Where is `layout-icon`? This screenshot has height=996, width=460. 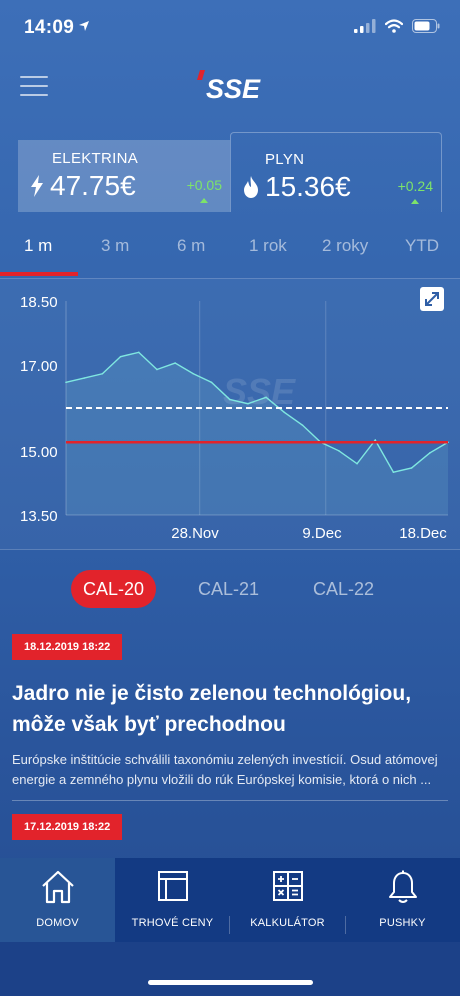 layout-icon is located at coordinates (172, 886).